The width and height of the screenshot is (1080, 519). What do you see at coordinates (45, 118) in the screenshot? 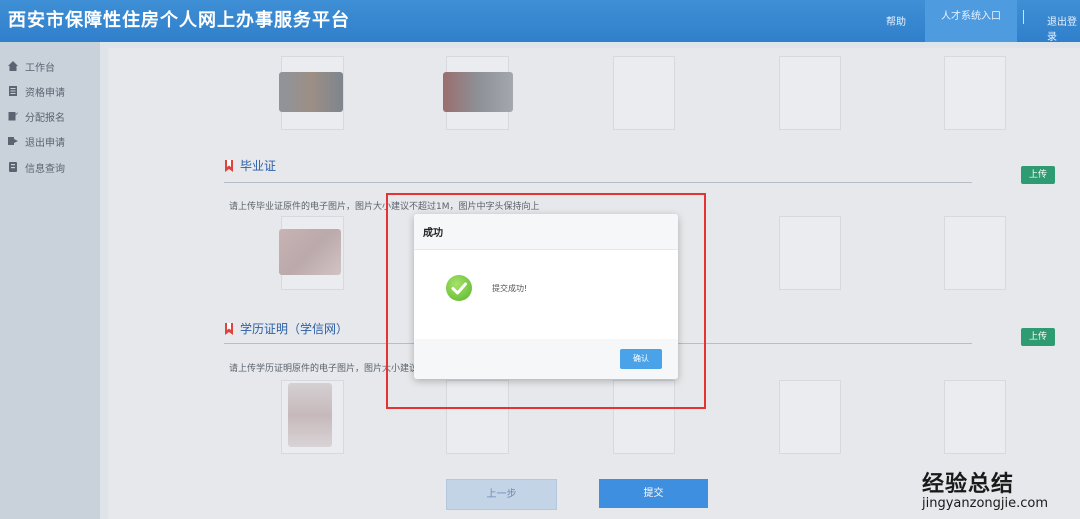
I see `sidebar-item-label: 分配报名` at bounding box center [45, 118].